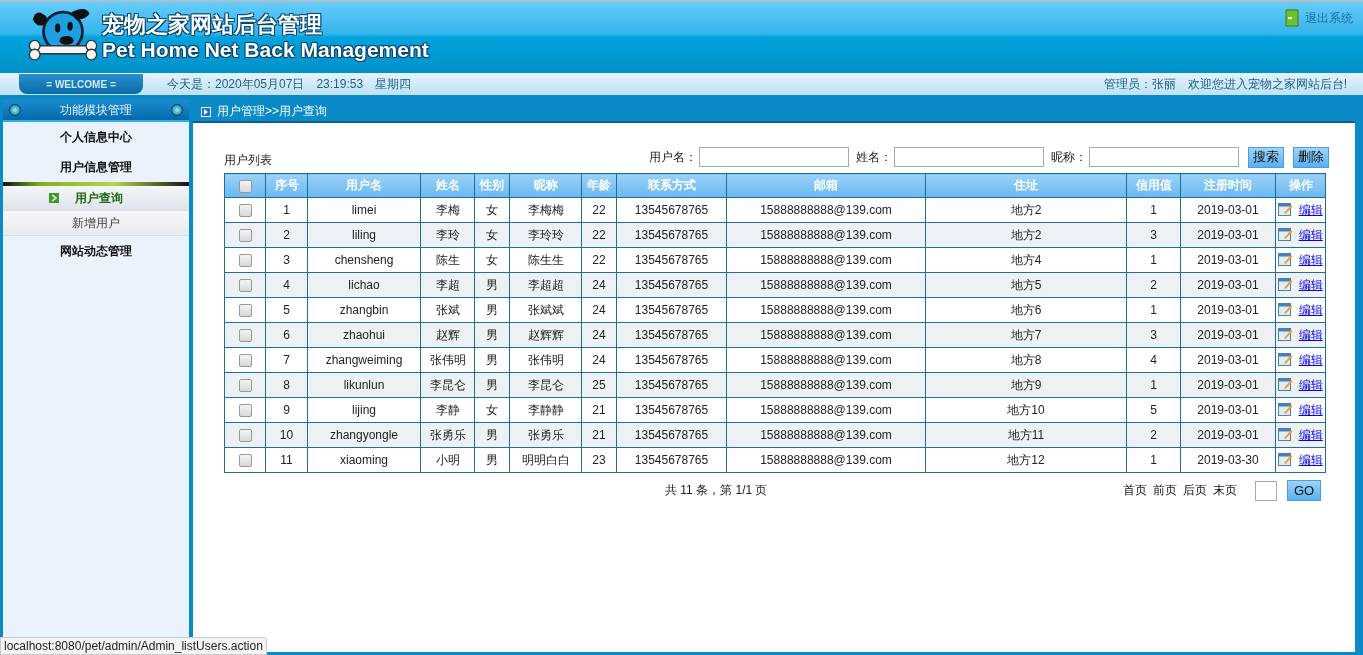  Describe the element at coordinates (447, 210) in the screenshot. I see `table-cell: 李梅` at that location.